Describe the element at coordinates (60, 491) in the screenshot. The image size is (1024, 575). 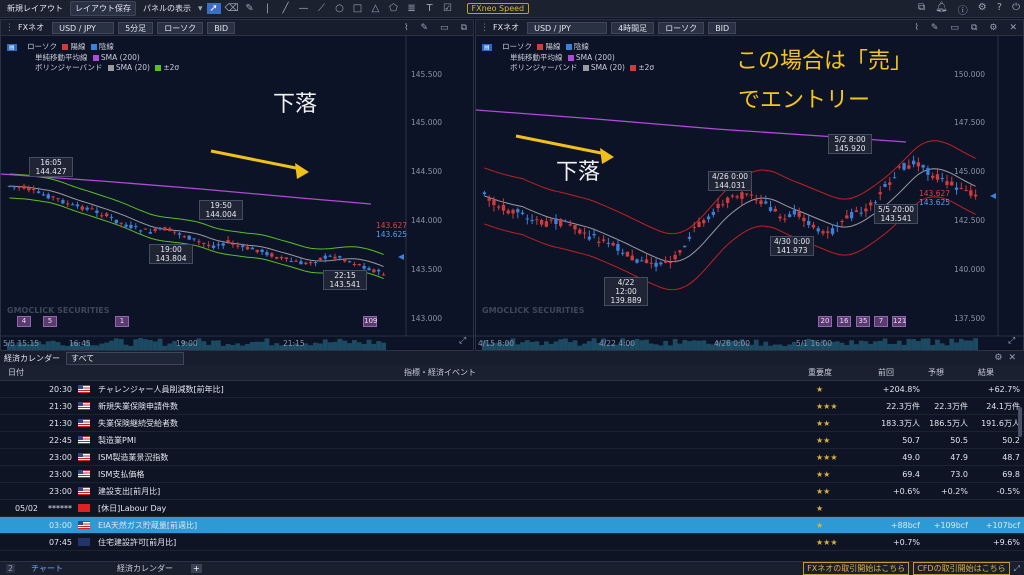
I see `row-time: 23:00` at that location.